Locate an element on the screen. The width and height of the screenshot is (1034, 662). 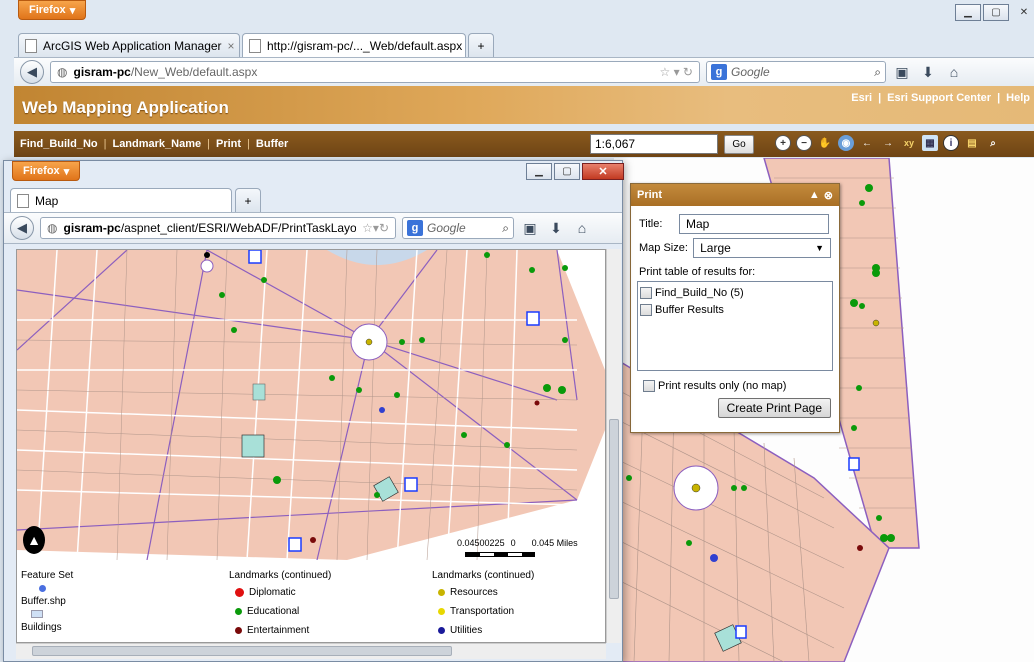
table-results-label: Print table of results for: is located at coordinates (697, 272).